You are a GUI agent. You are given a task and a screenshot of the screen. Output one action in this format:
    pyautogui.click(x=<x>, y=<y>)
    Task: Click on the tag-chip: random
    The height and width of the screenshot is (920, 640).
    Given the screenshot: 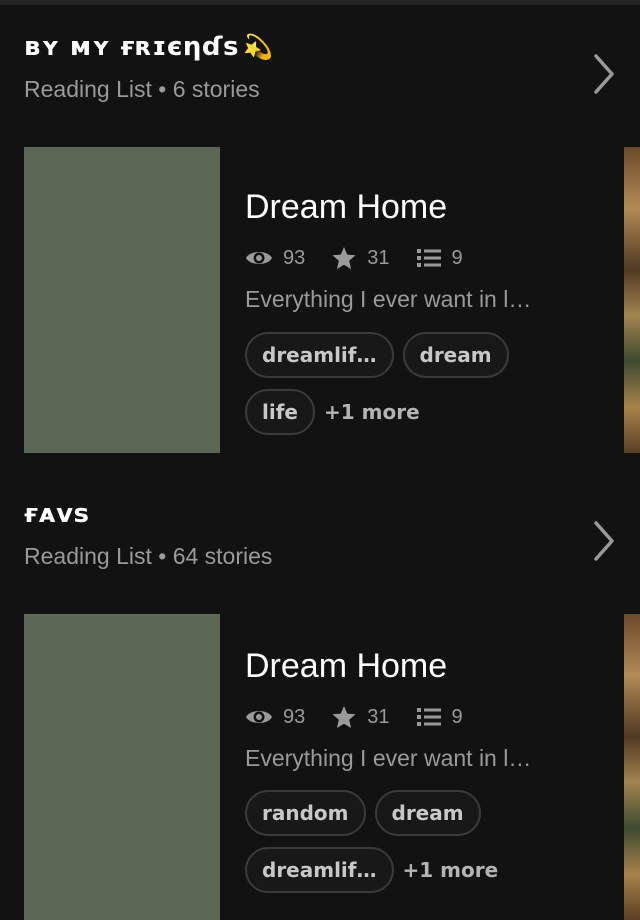 What is the action you would take?
    pyautogui.click(x=305, y=813)
    